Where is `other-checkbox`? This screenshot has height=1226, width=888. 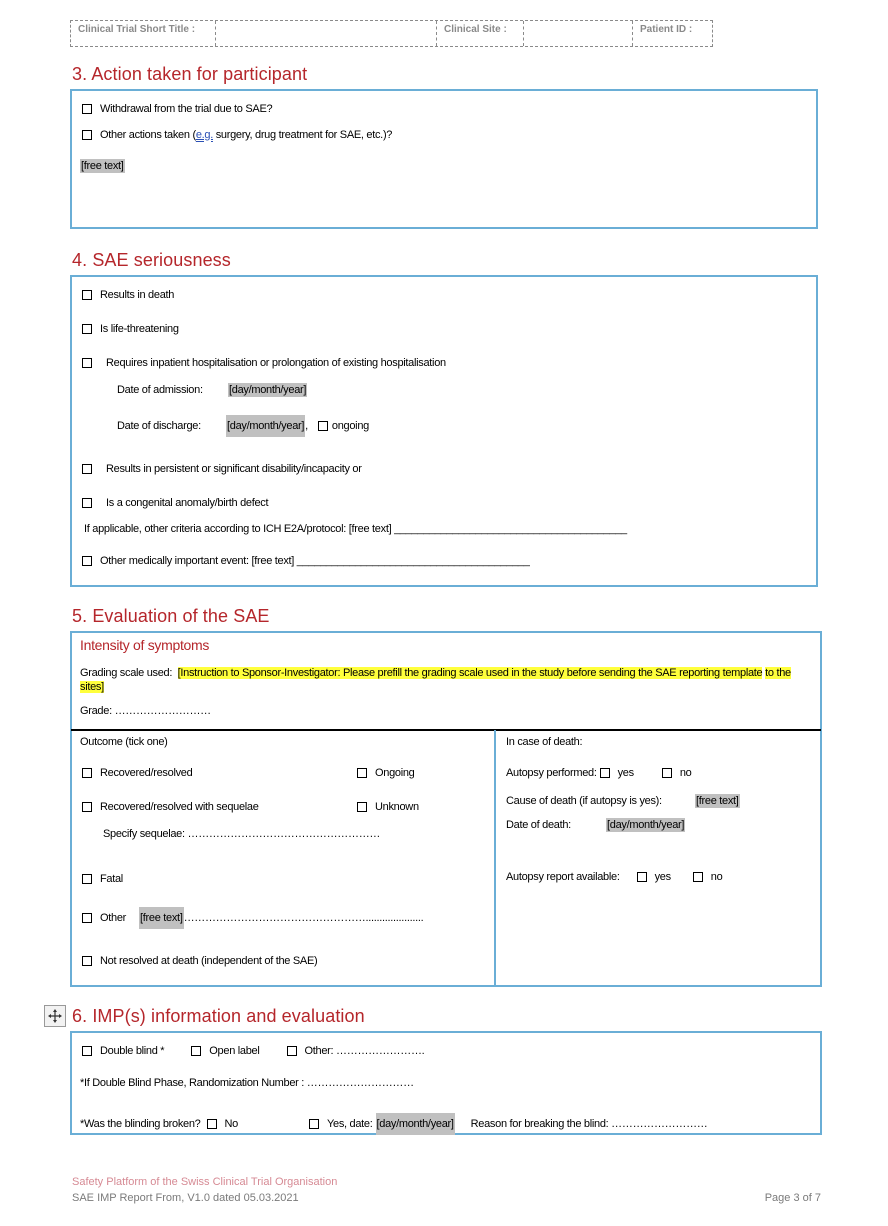 other-checkbox is located at coordinates (291, 1051).